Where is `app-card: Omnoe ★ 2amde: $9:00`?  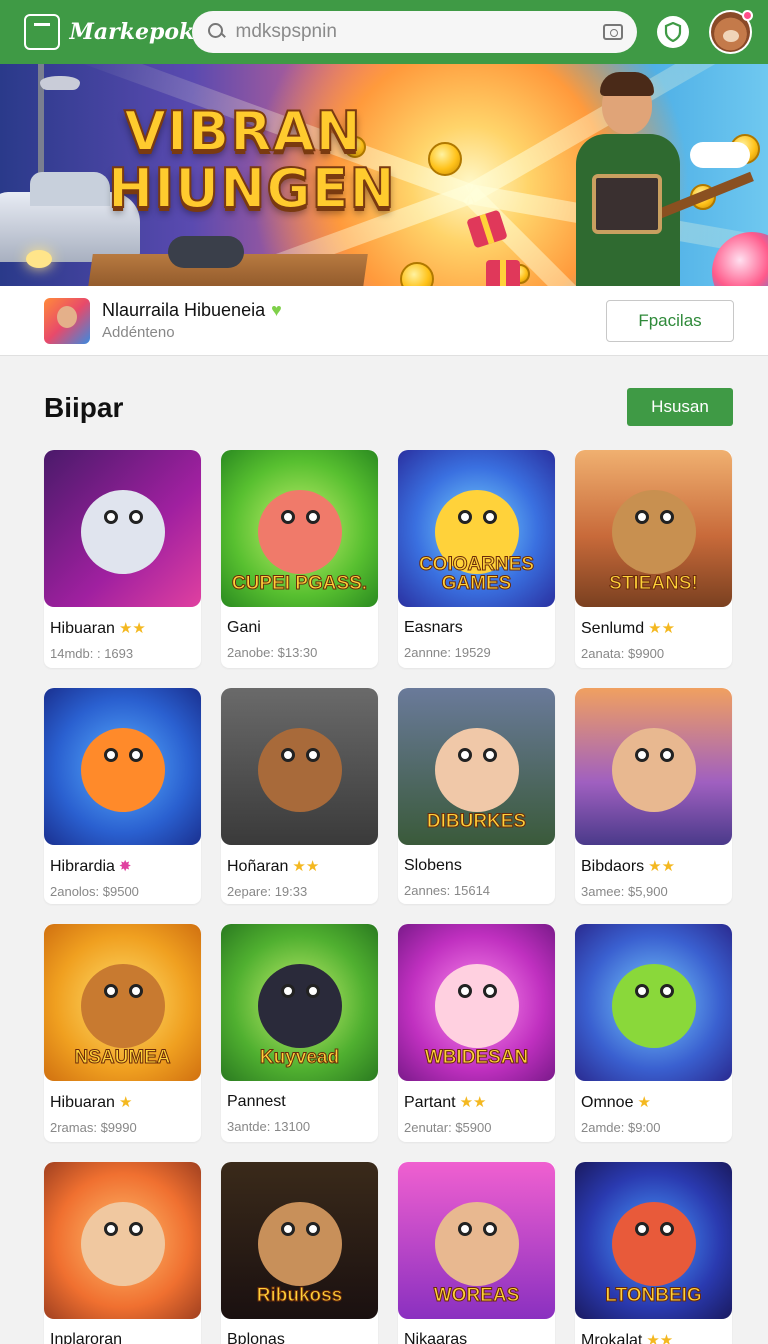
app-card: Omnoe ★ 2amde: $9:00 is located at coordinates (653, 1033).